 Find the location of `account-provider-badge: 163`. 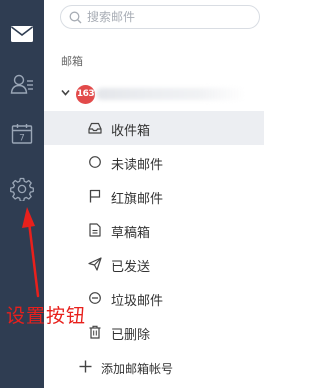

account-provider-badge: 163 is located at coordinates (85, 94).